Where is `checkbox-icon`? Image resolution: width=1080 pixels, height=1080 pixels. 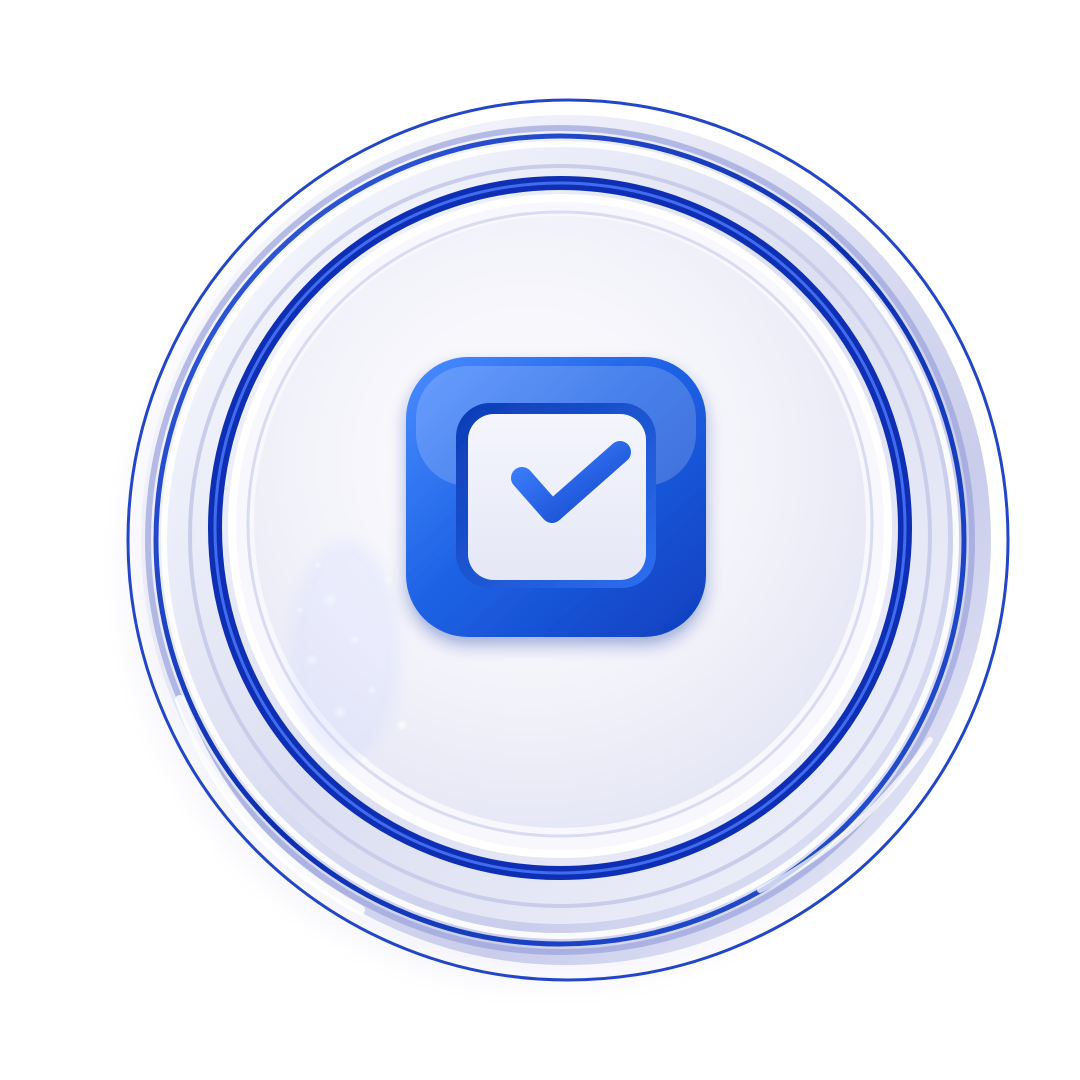 checkbox-icon is located at coordinates (556, 497).